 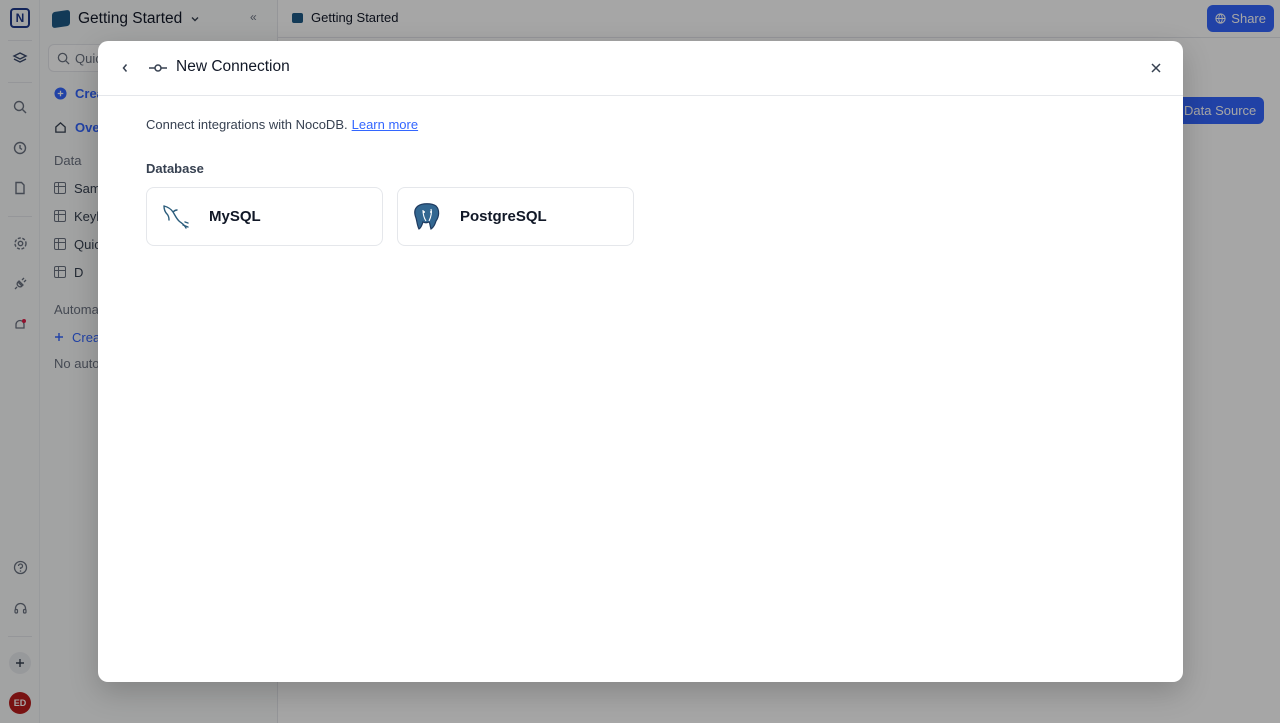 What do you see at coordinates (264, 216) in the screenshot?
I see `mysql-option-card: MySQL` at bounding box center [264, 216].